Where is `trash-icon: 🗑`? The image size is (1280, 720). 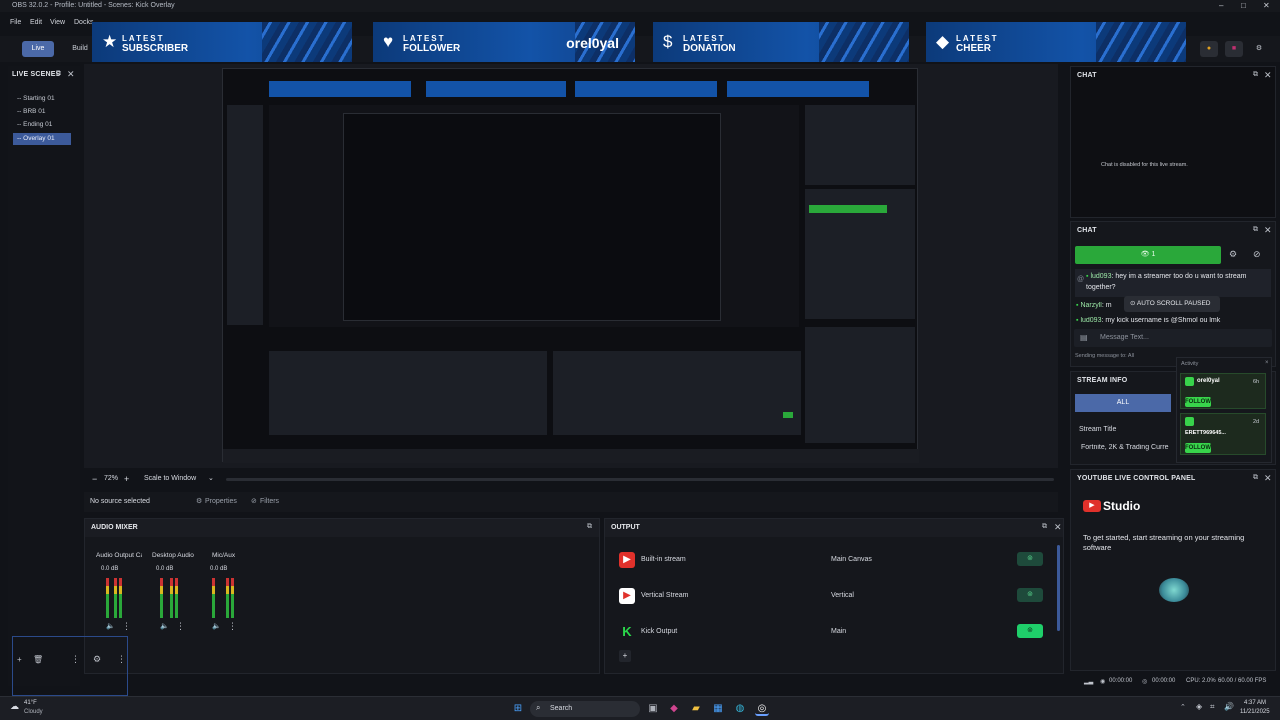
trash-icon: 🗑 is located at coordinates (38, 659).